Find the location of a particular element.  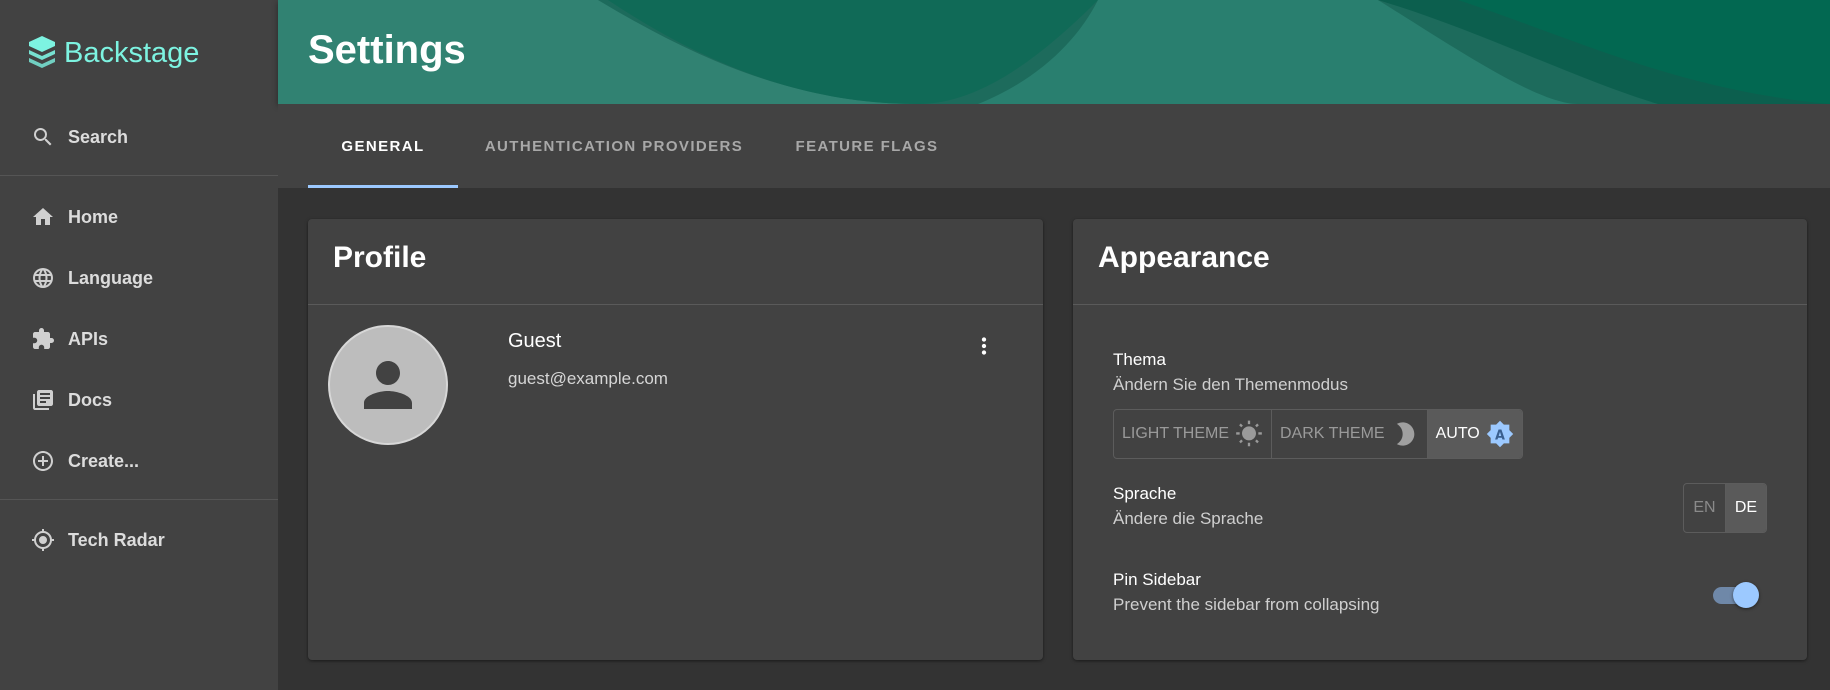

avatar is located at coordinates (388, 385).